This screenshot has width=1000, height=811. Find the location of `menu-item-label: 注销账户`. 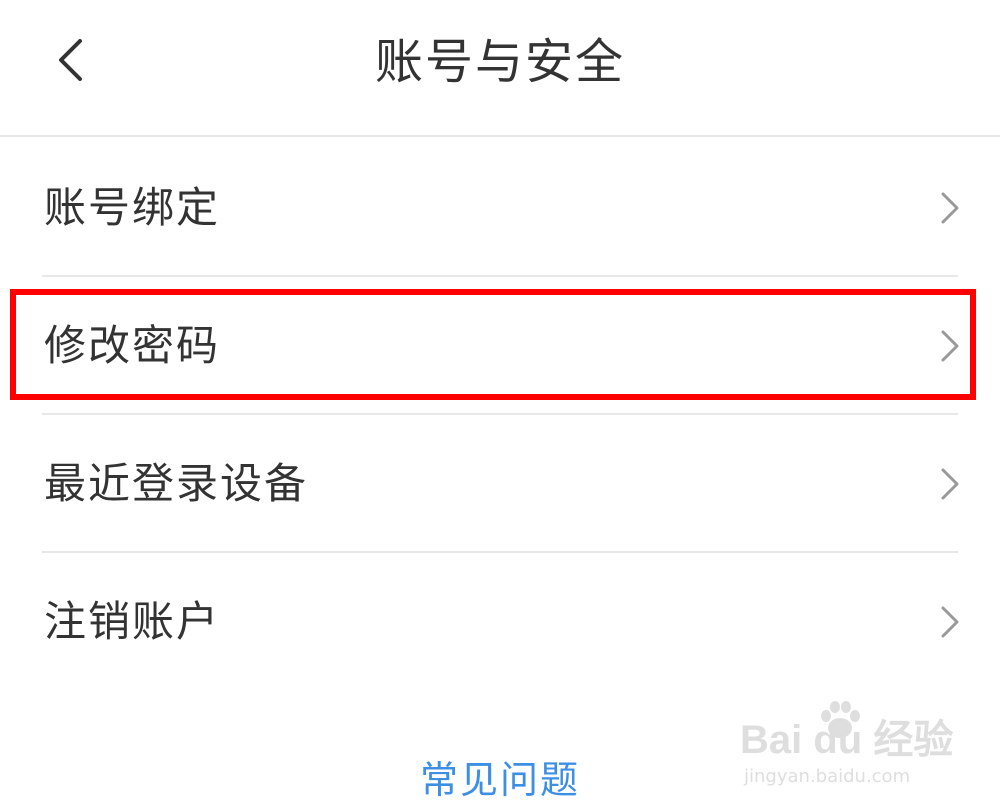

menu-item-label: 注销账户 is located at coordinates (132, 621).